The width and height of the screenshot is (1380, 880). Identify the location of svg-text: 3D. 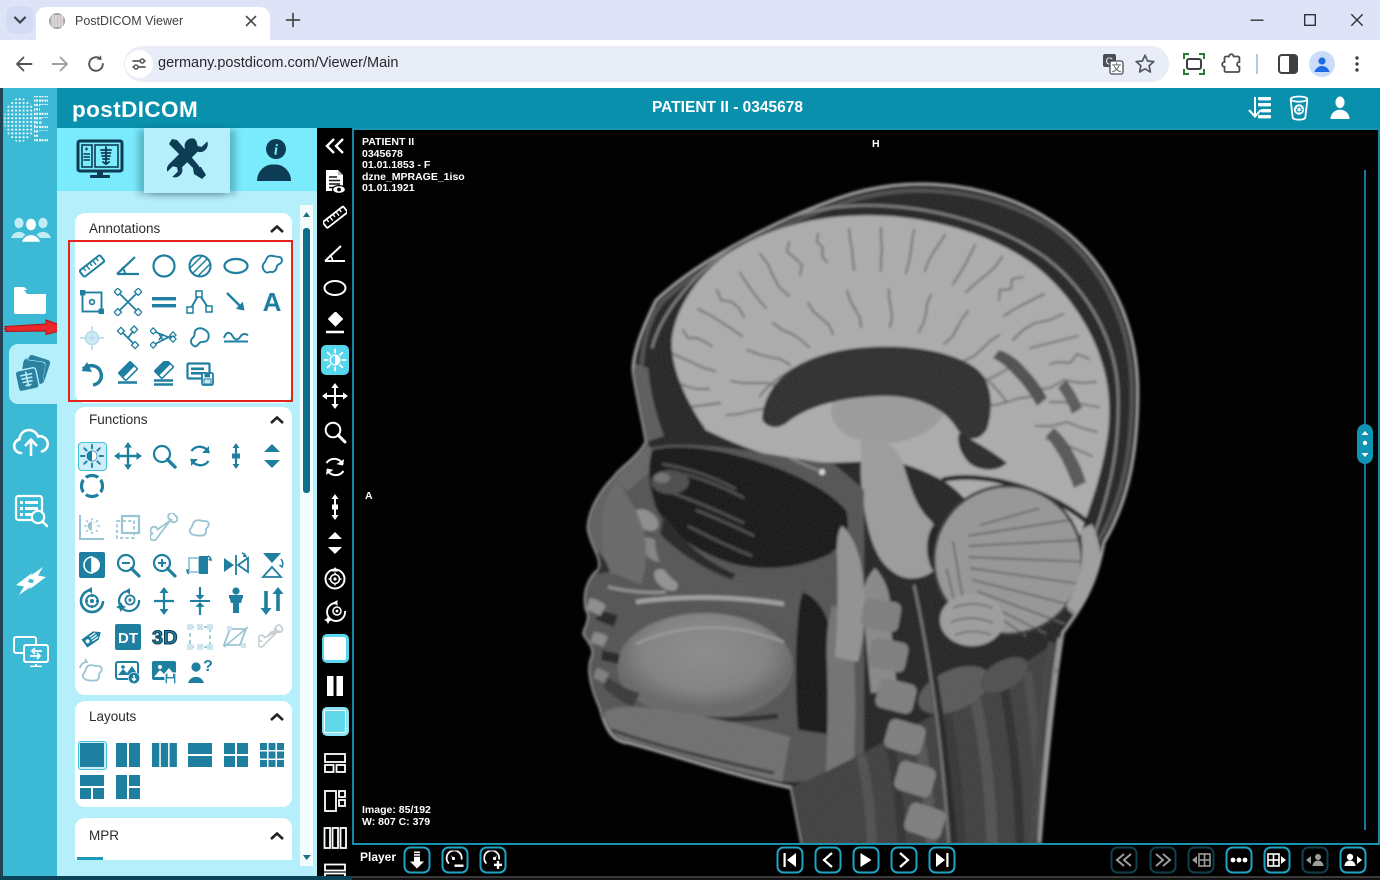
(164, 637).